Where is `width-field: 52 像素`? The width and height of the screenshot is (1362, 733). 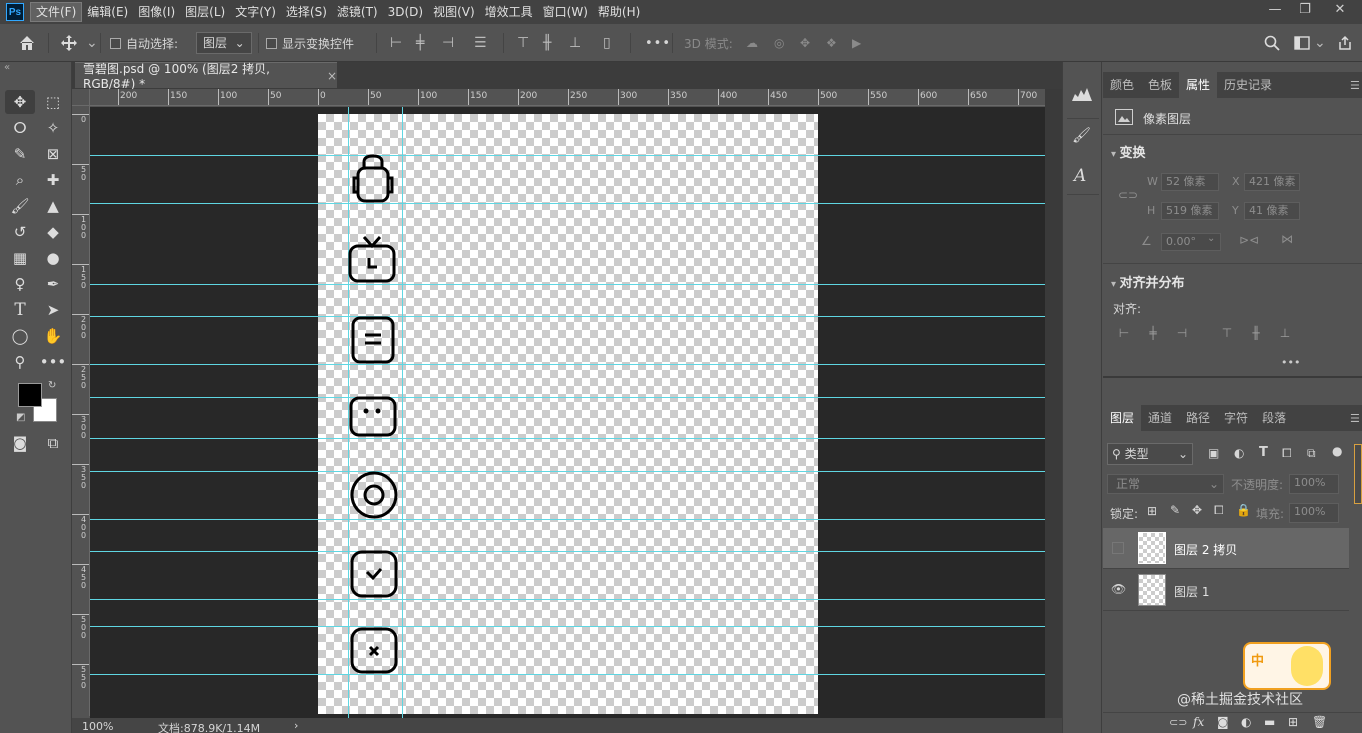
width-field: 52 像素 is located at coordinates (1190, 182).